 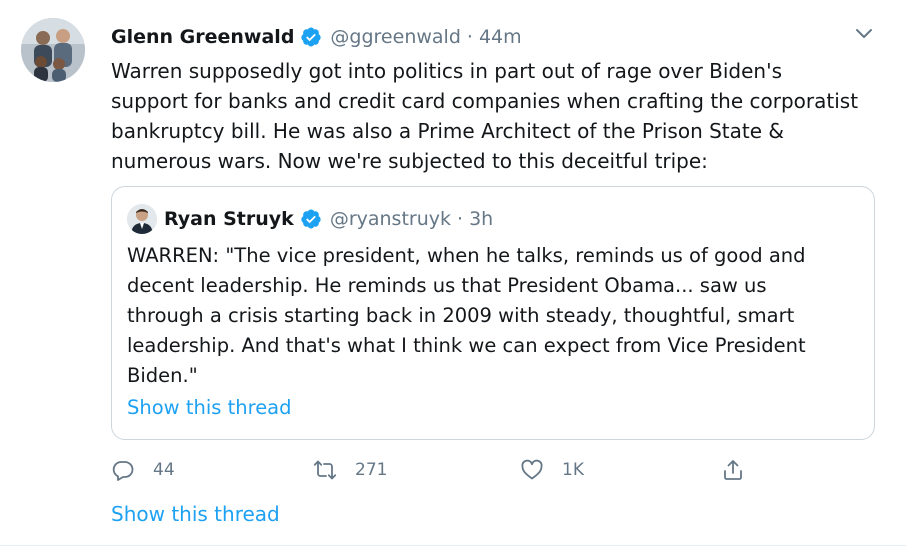 I want to click on quoted-tweet-header: Ryan Struyk @ryanstruyk · 3h, so click(x=328, y=219).